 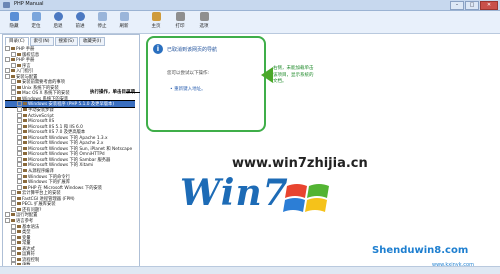 I want to click on toolbar-forward-button: 前进, so click(x=80, y=22).